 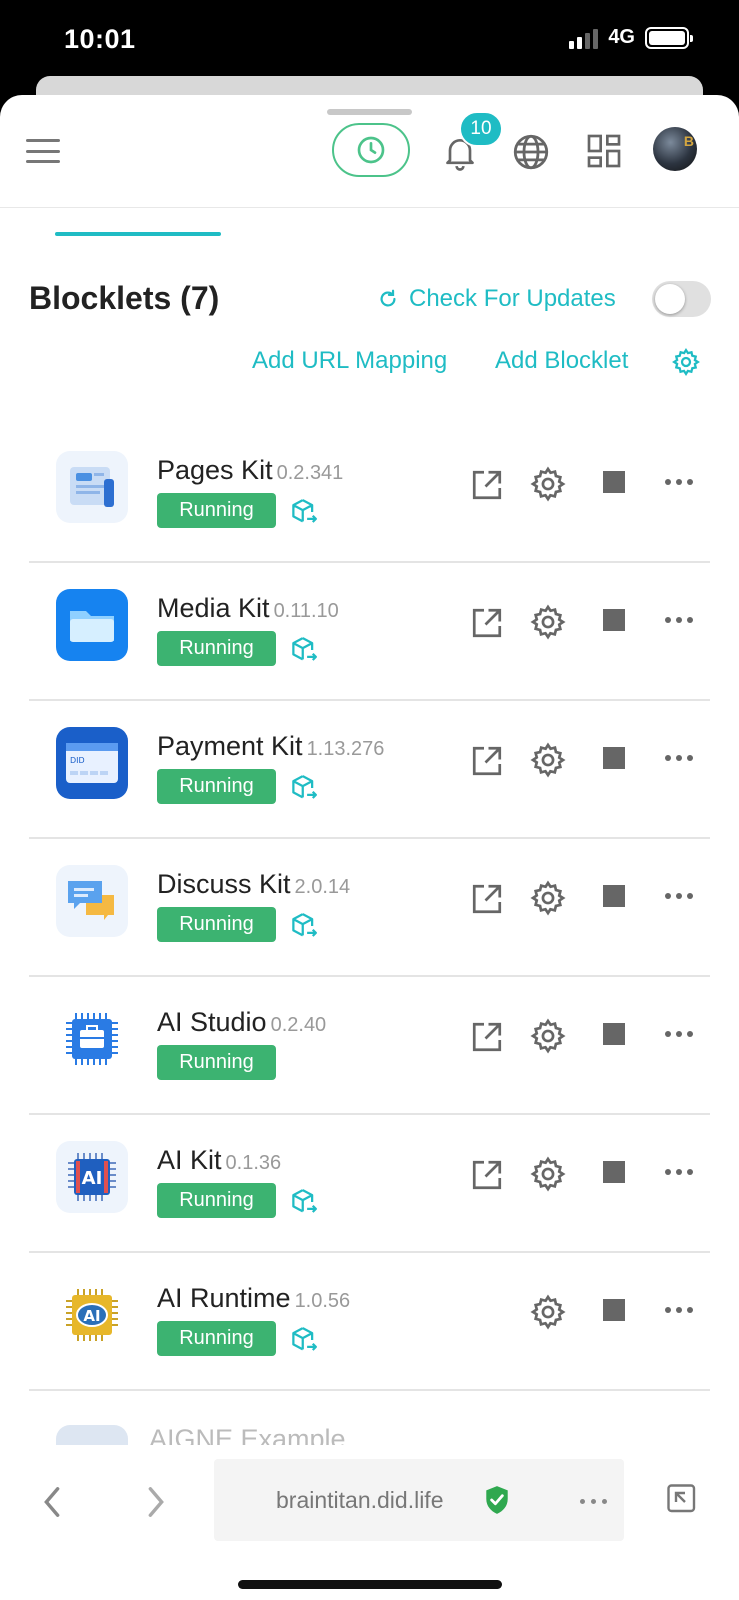 What do you see at coordinates (100, 39) in the screenshot?
I see `status-time: 10:01` at bounding box center [100, 39].